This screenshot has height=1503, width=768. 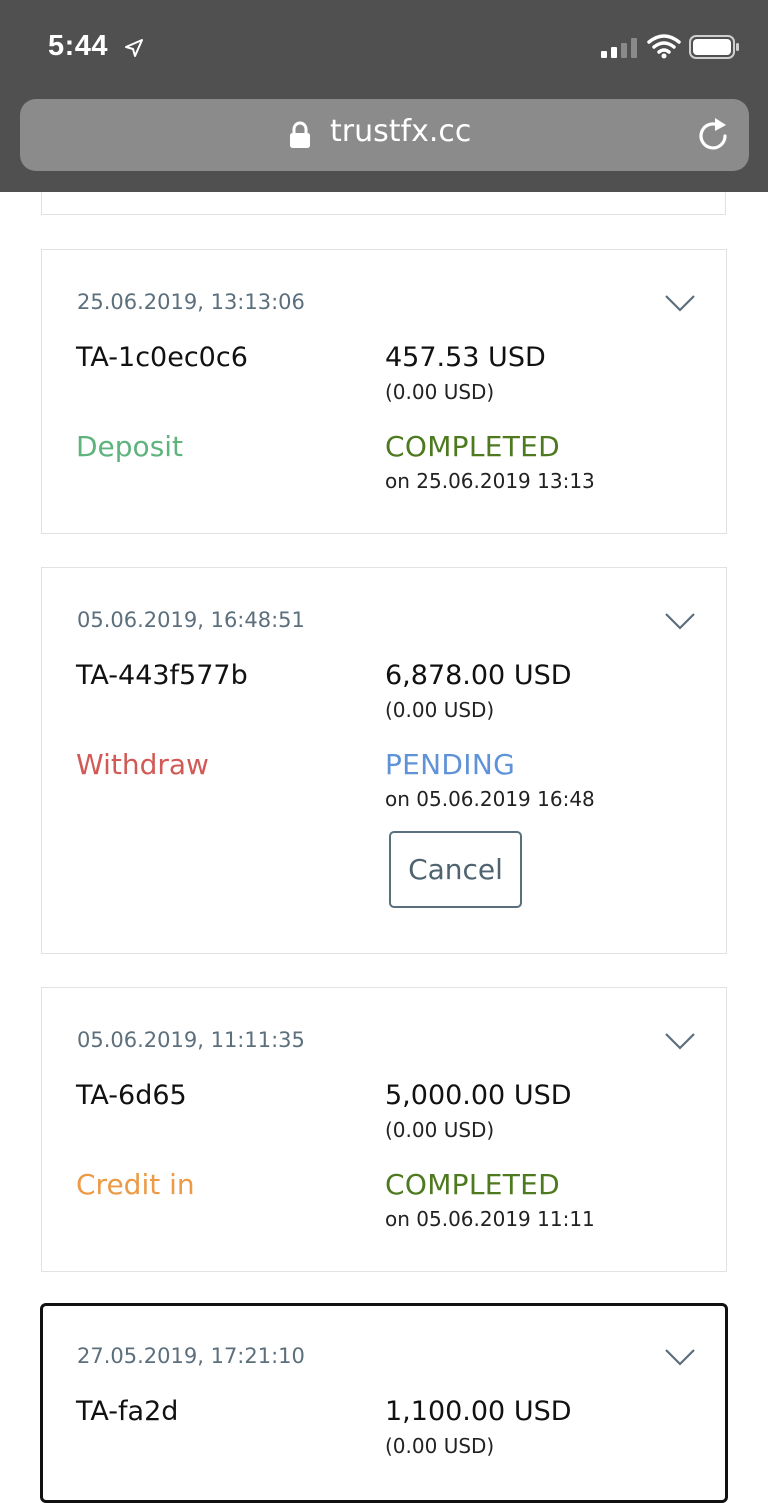 What do you see at coordinates (714, 47) in the screenshot?
I see `battery-icon` at bounding box center [714, 47].